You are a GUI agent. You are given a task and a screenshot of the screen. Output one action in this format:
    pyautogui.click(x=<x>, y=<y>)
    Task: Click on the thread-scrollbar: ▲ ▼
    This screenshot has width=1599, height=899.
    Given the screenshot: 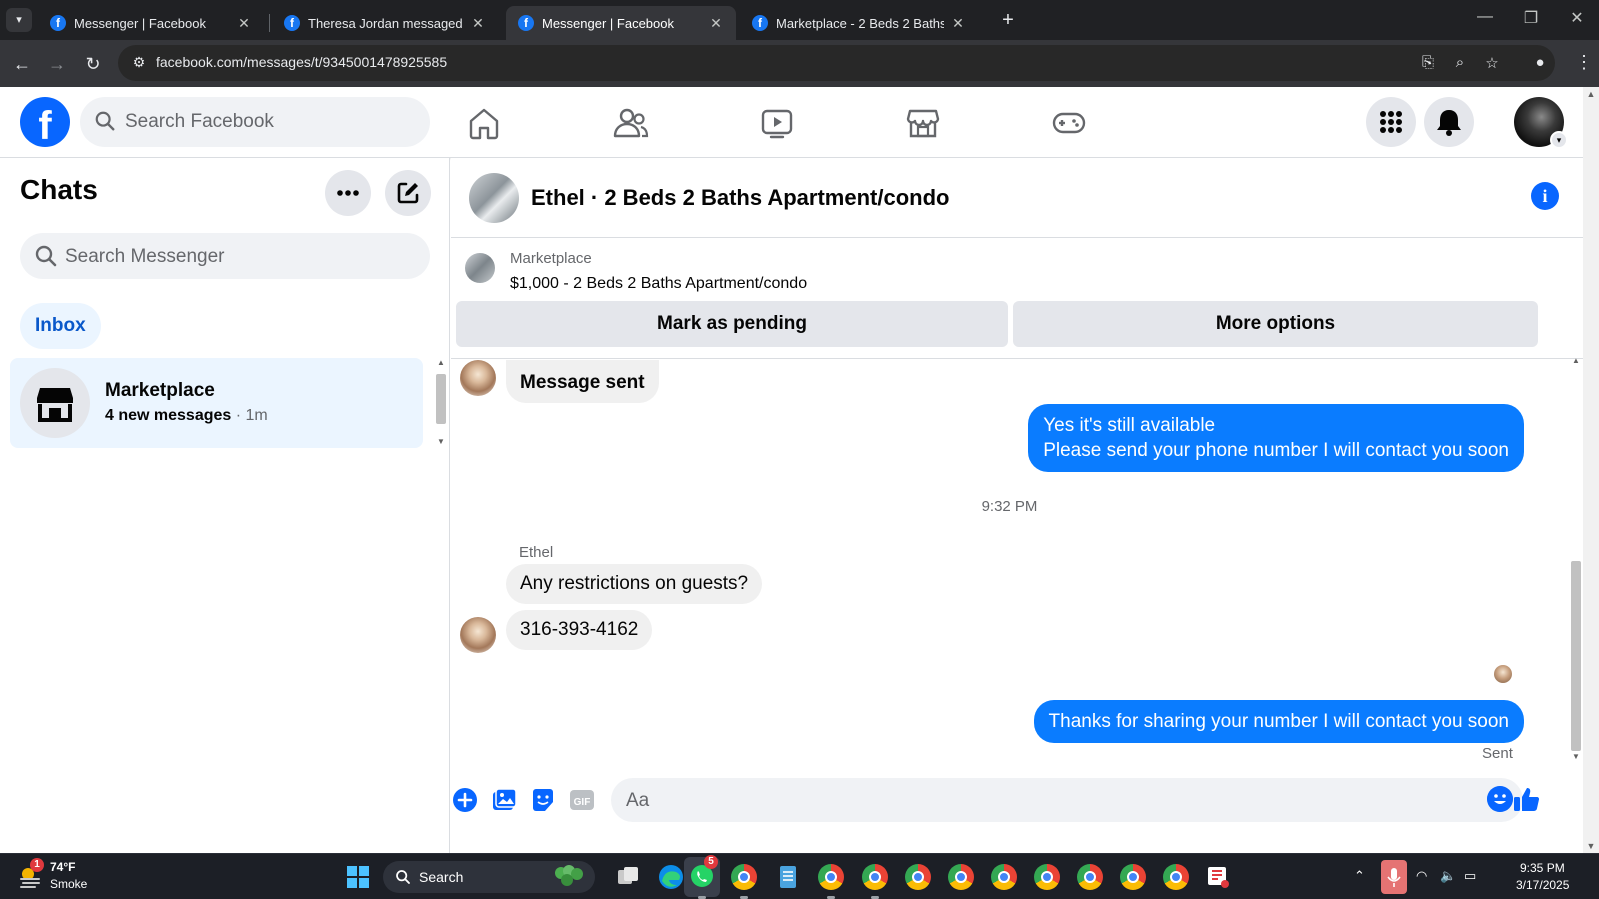 What is the action you would take?
    pyautogui.click(x=1576, y=558)
    